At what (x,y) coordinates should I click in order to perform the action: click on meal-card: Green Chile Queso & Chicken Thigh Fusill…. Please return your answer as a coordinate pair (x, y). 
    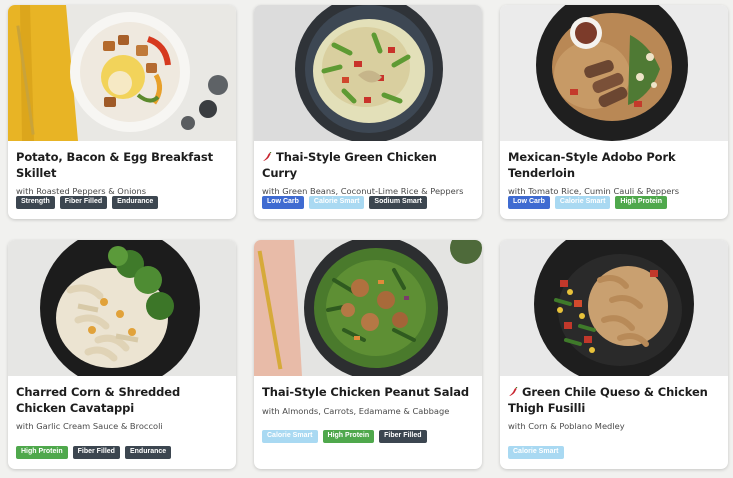
    Looking at the image, I should click on (614, 354).